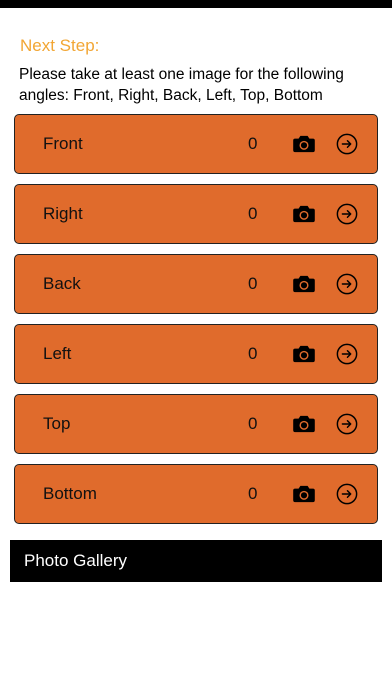 Image resolution: width=392 pixels, height=696 pixels. What do you see at coordinates (63, 213) in the screenshot?
I see `angle-label: Right` at bounding box center [63, 213].